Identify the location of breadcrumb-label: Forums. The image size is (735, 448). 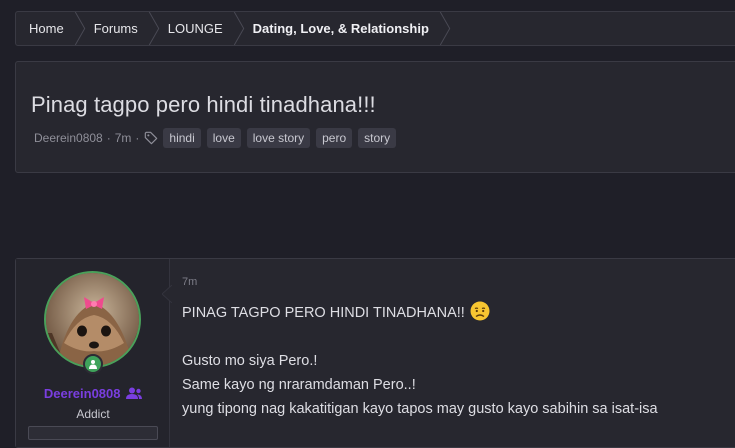
(115, 28).